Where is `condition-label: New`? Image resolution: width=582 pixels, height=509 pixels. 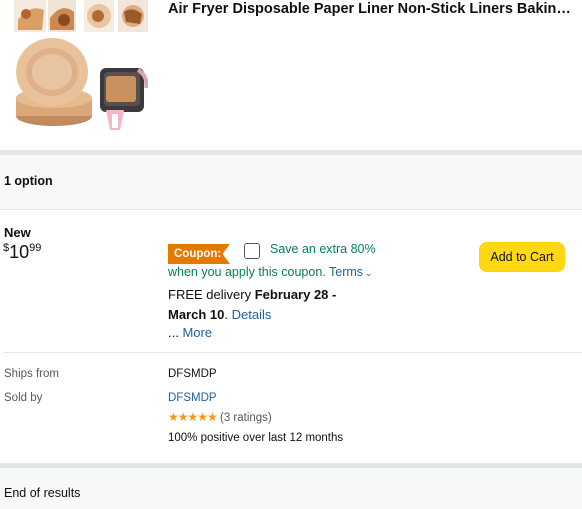 condition-label: New is located at coordinates (17, 232).